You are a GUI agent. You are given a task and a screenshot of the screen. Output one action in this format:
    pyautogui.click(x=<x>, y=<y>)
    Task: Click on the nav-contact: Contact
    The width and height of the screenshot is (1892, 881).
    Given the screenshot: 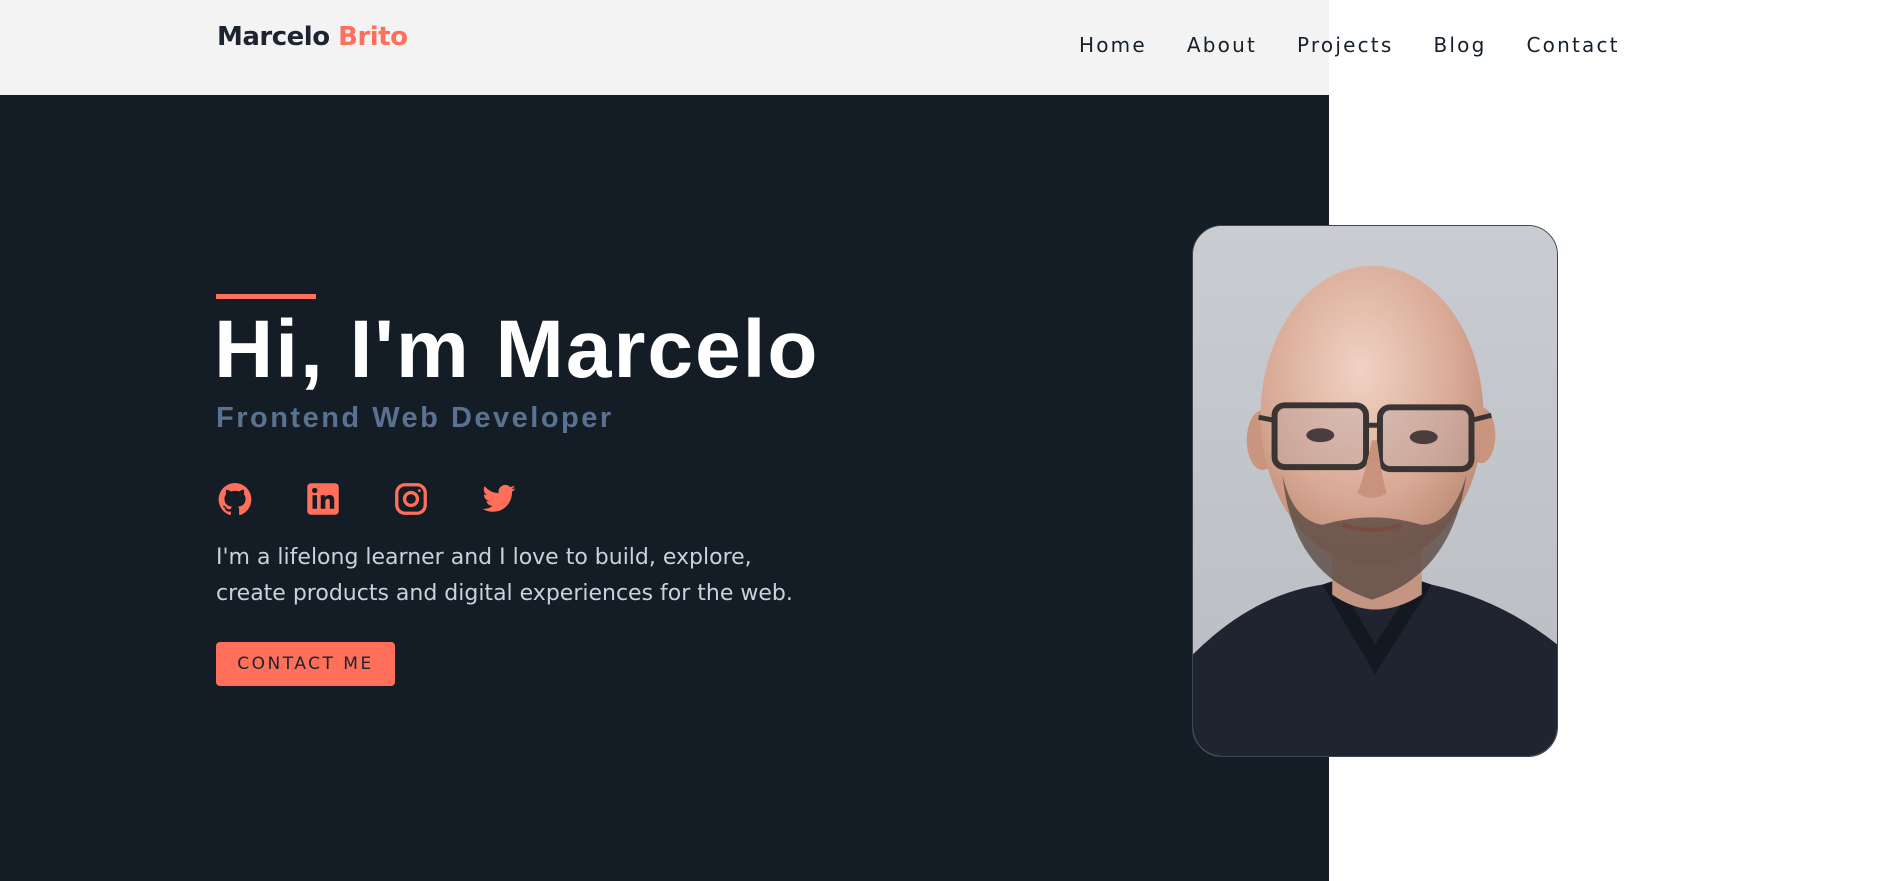 What is the action you would take?
    pyautogui.click(x=1572, y=45)
    